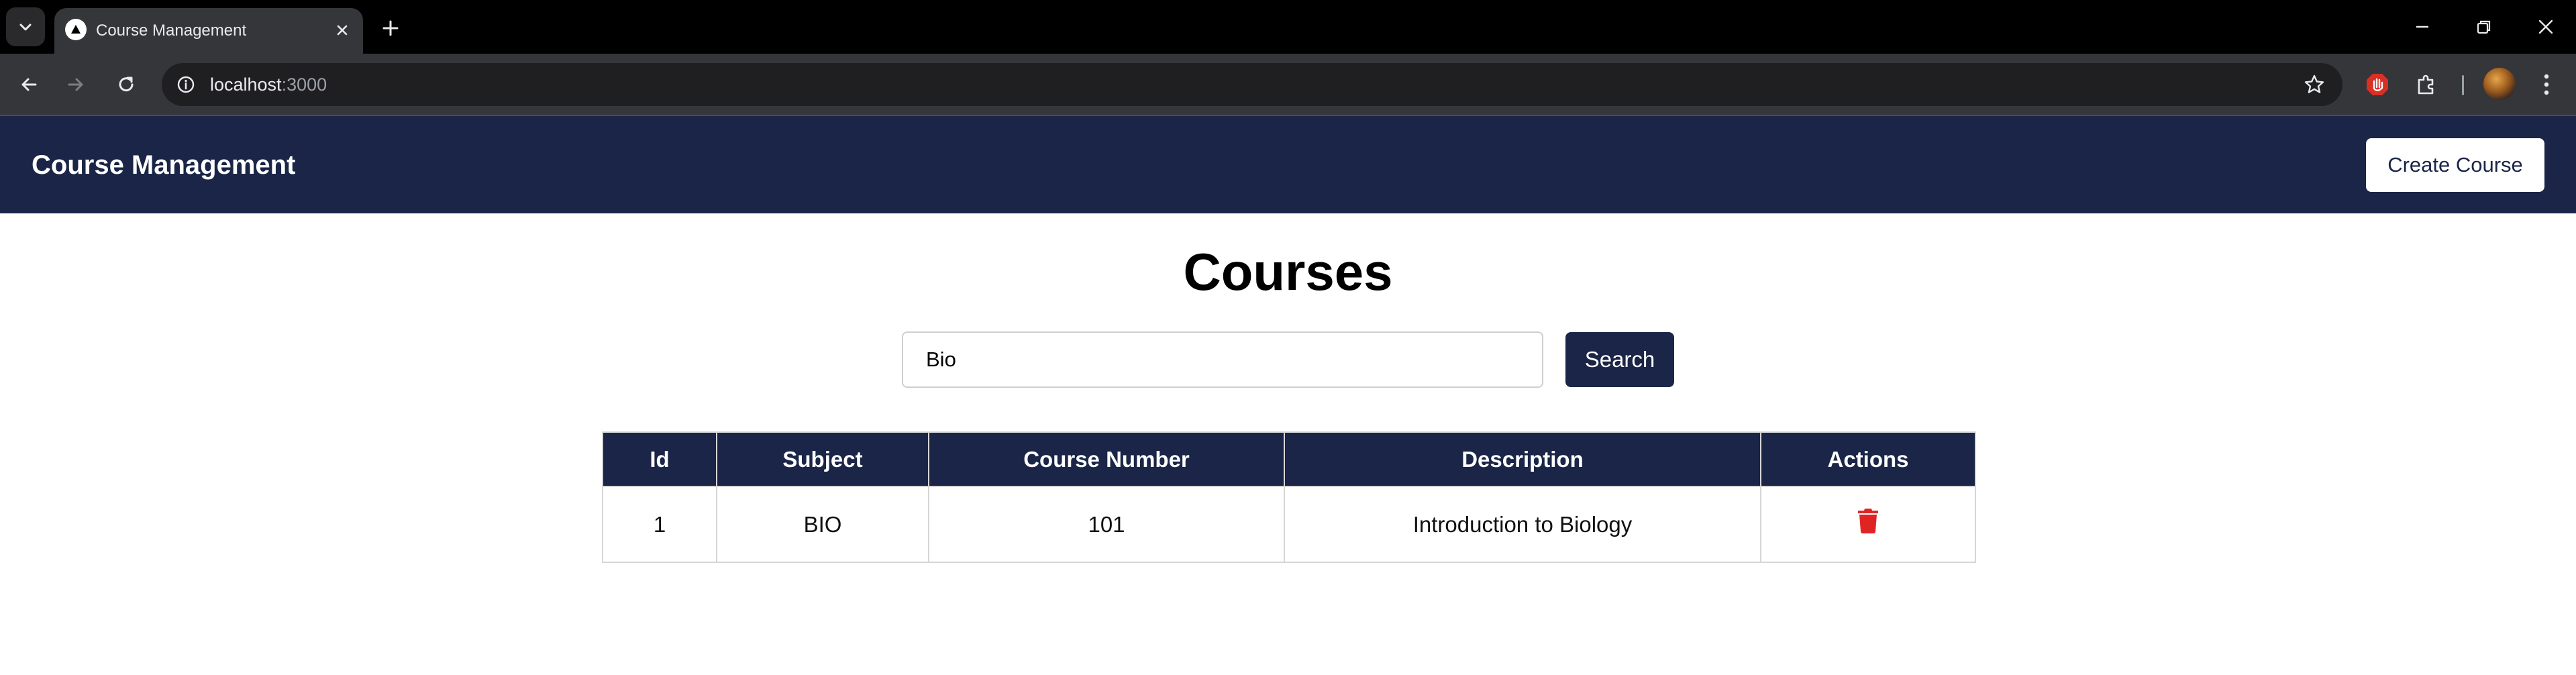 This screenshot has height=675, width=2576. I want to click on close-window-icon, so click(2546, 26).